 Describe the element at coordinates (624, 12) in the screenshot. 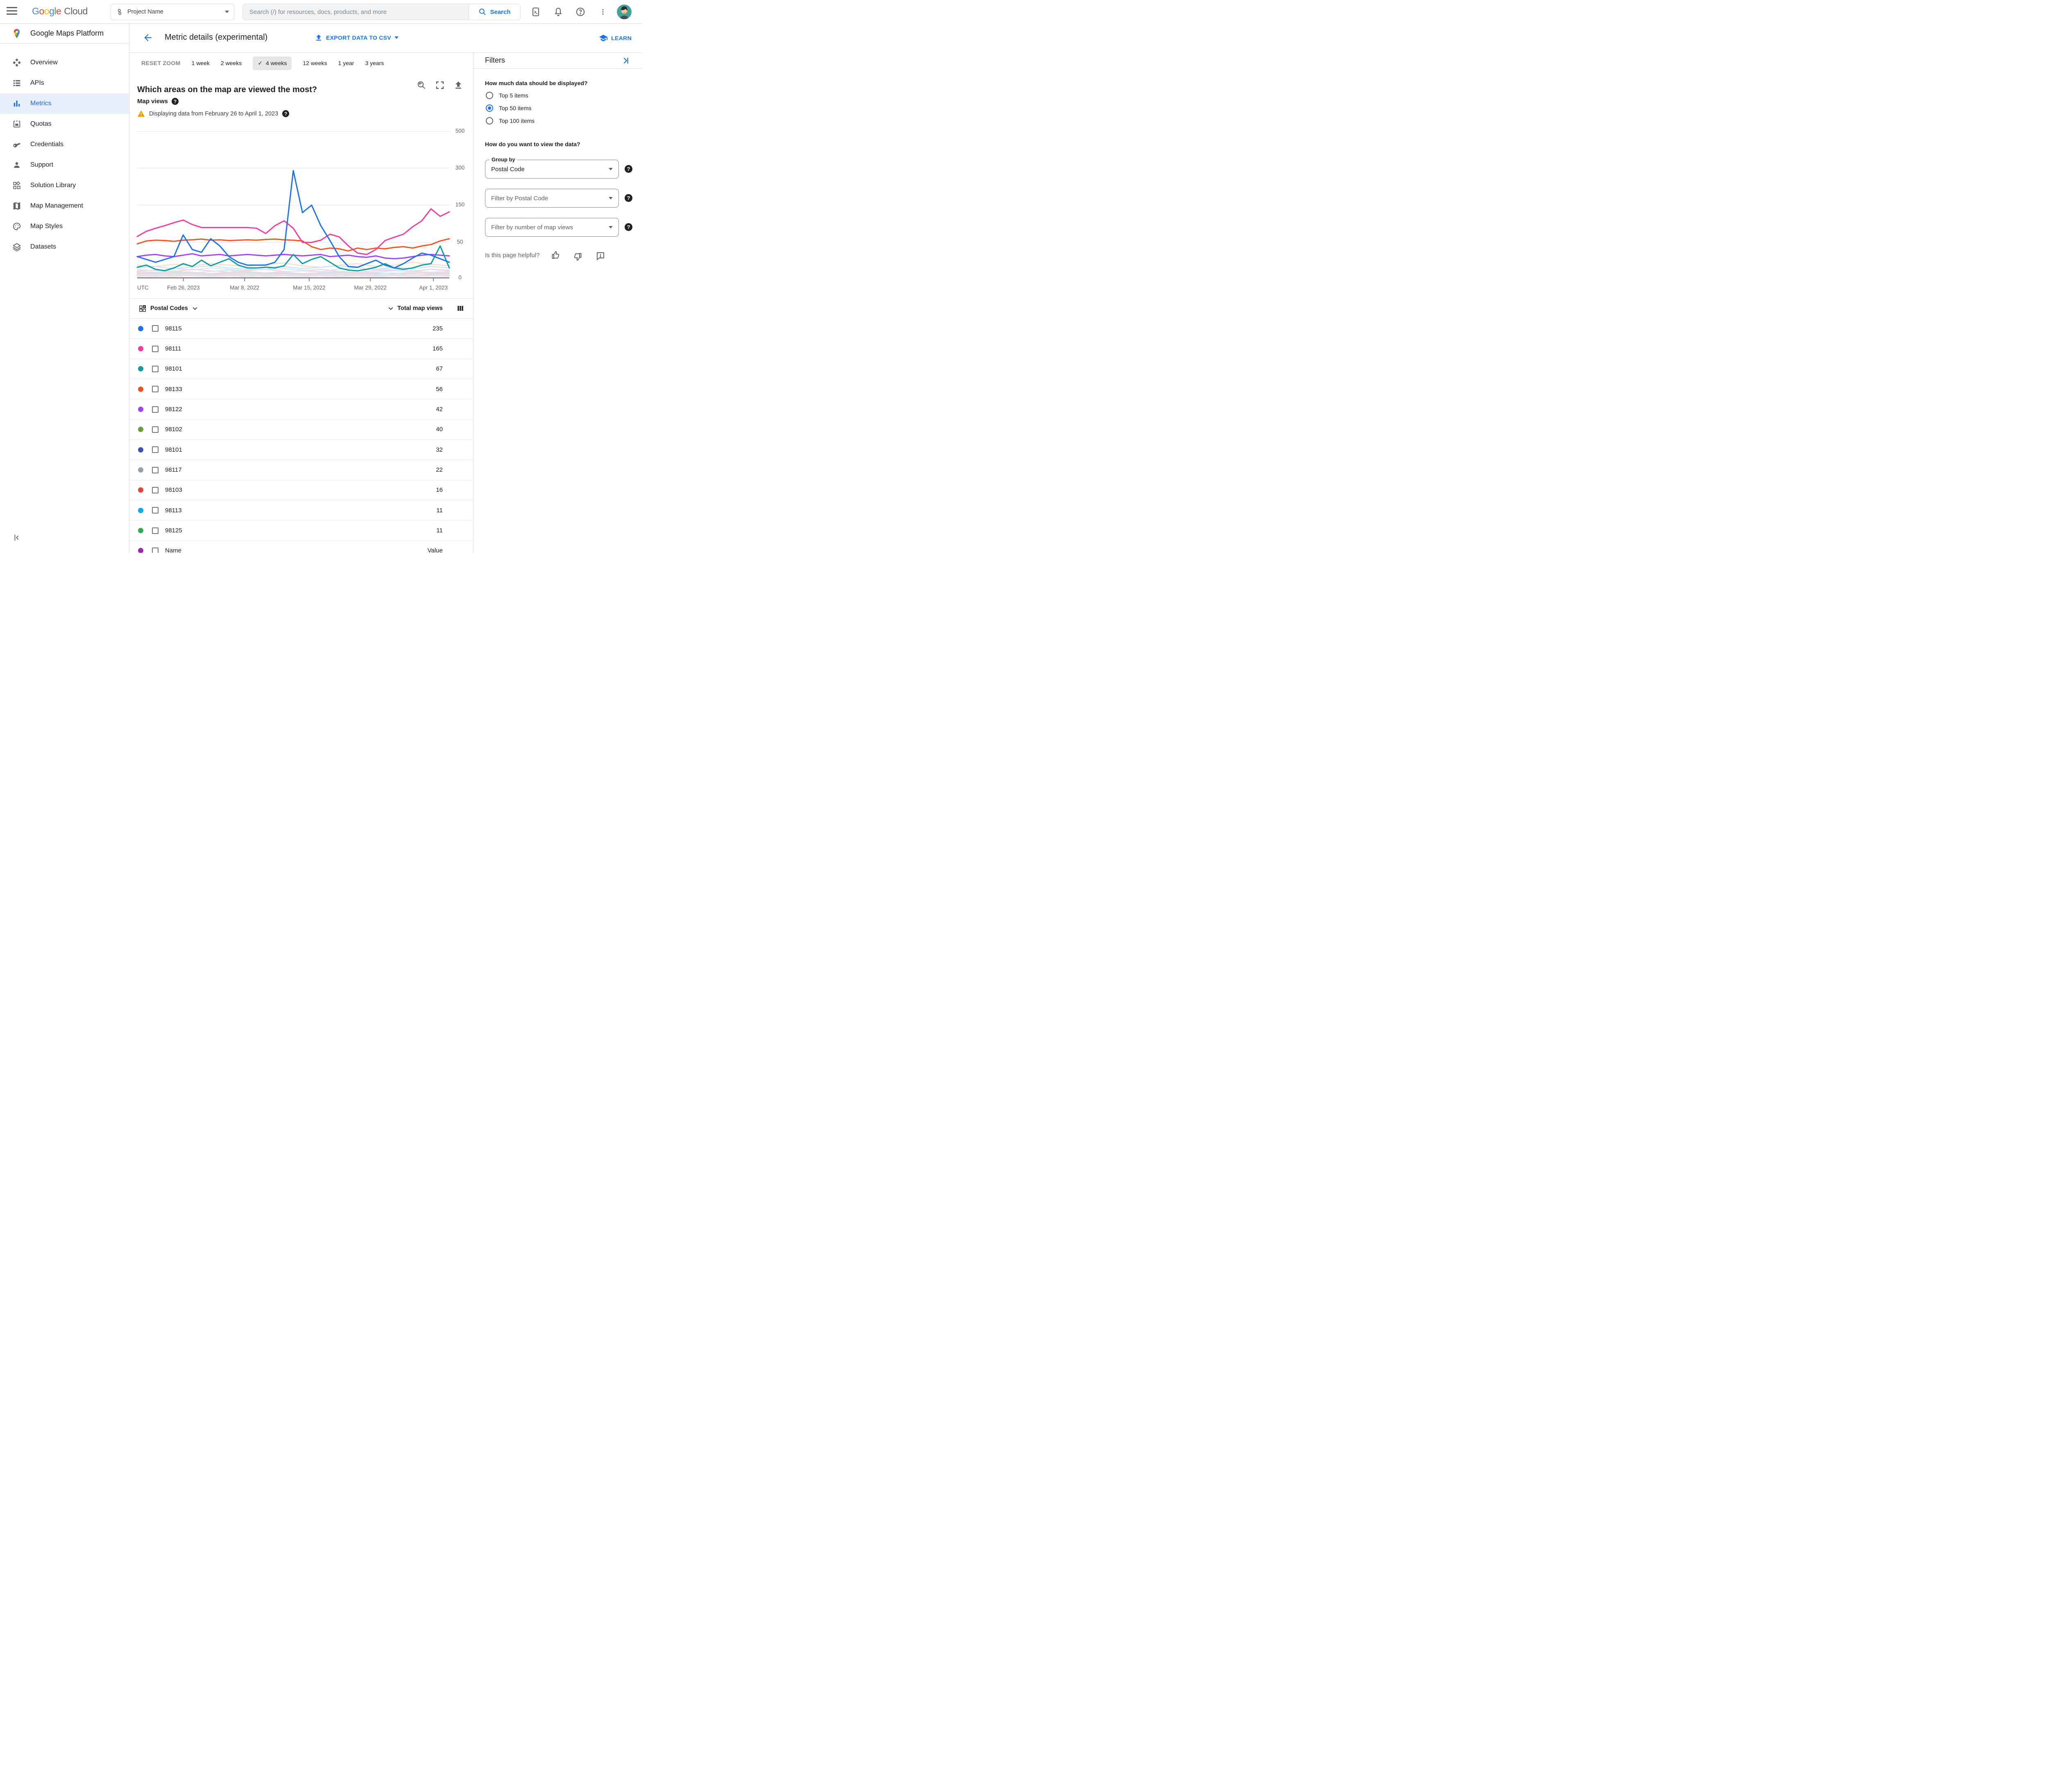

I see `avatar` at that location.